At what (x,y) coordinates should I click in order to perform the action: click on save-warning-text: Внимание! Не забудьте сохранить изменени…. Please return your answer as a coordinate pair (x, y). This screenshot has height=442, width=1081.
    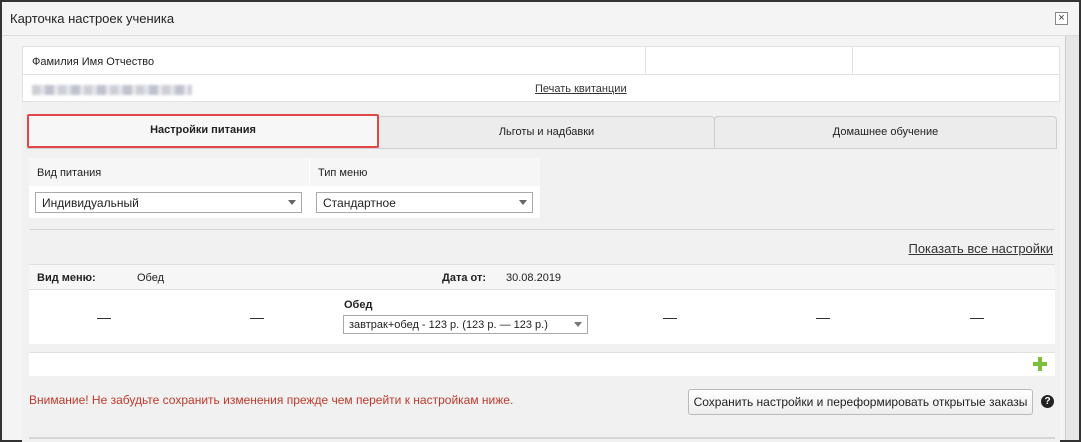
    Looking at the image, I should click on (271, 400).